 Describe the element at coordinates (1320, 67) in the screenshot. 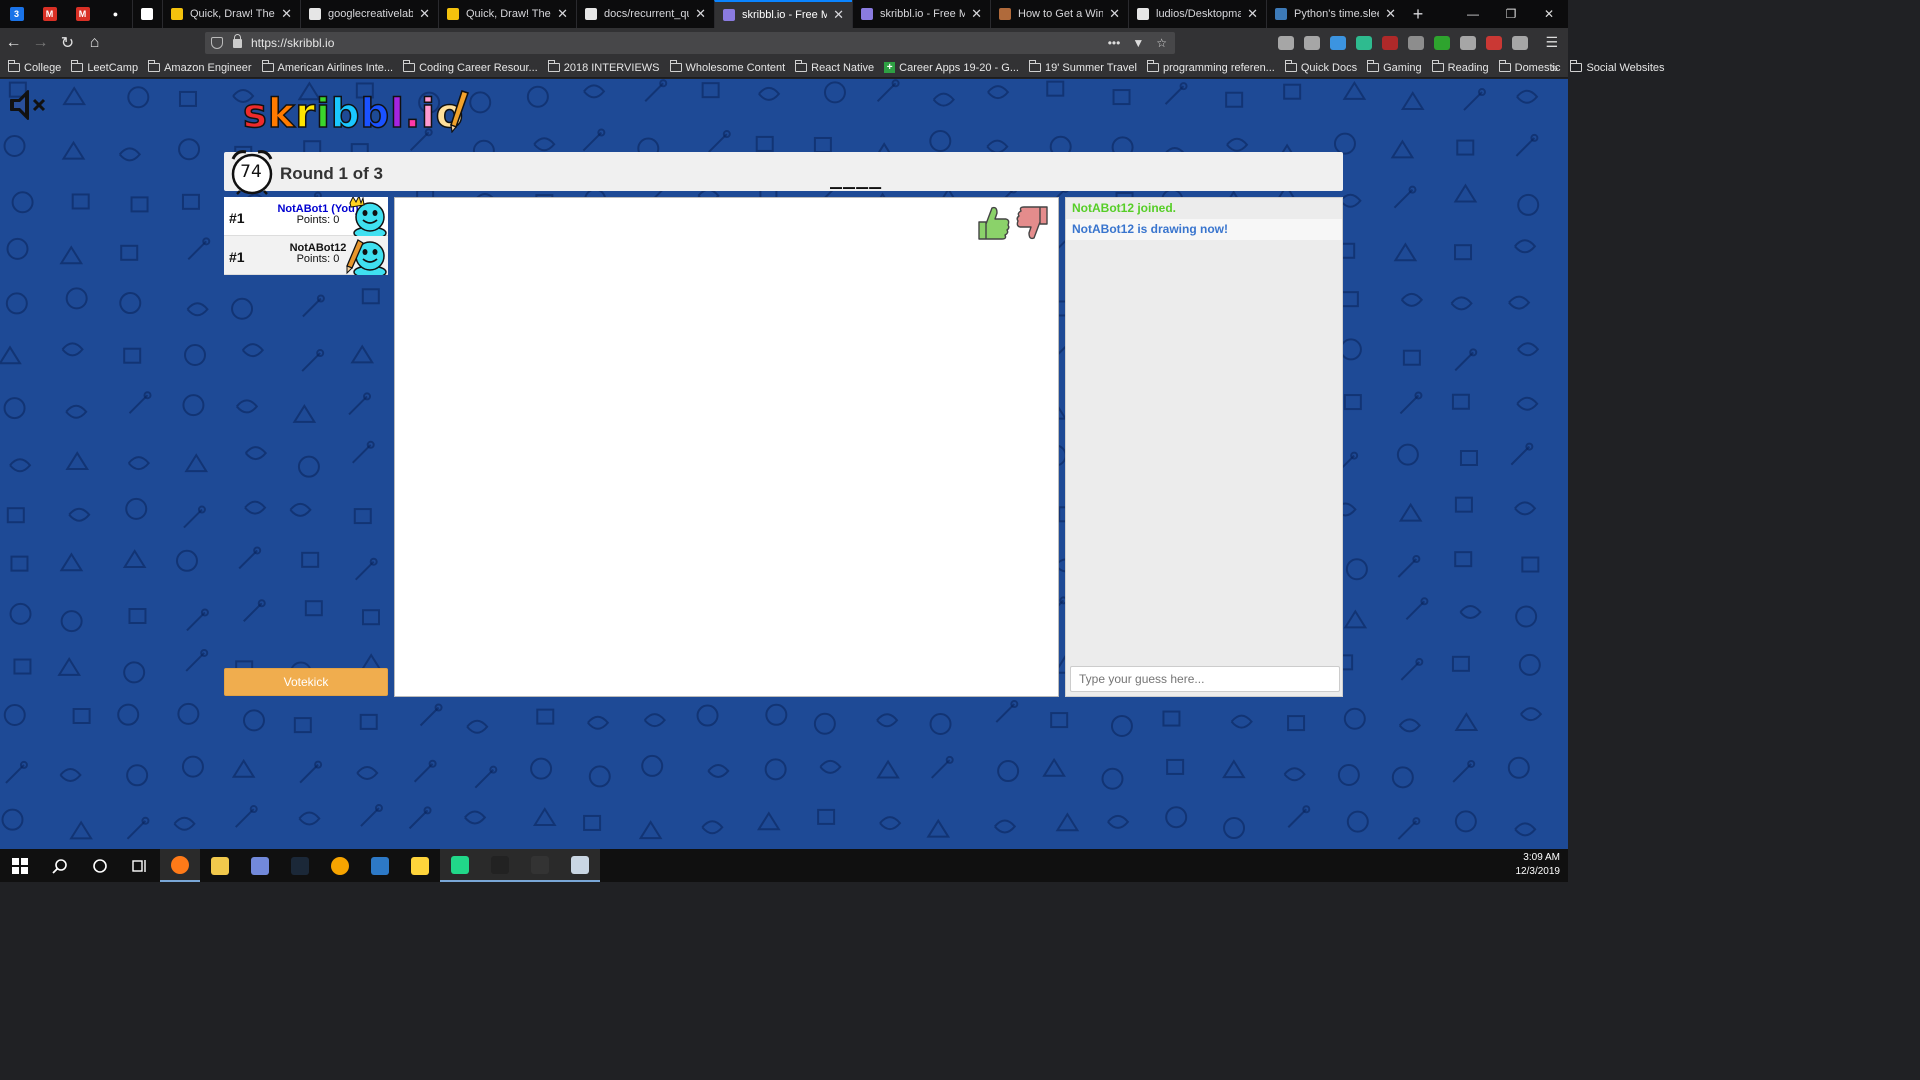

I see `bookmark-item: Quick Docs` at that location.